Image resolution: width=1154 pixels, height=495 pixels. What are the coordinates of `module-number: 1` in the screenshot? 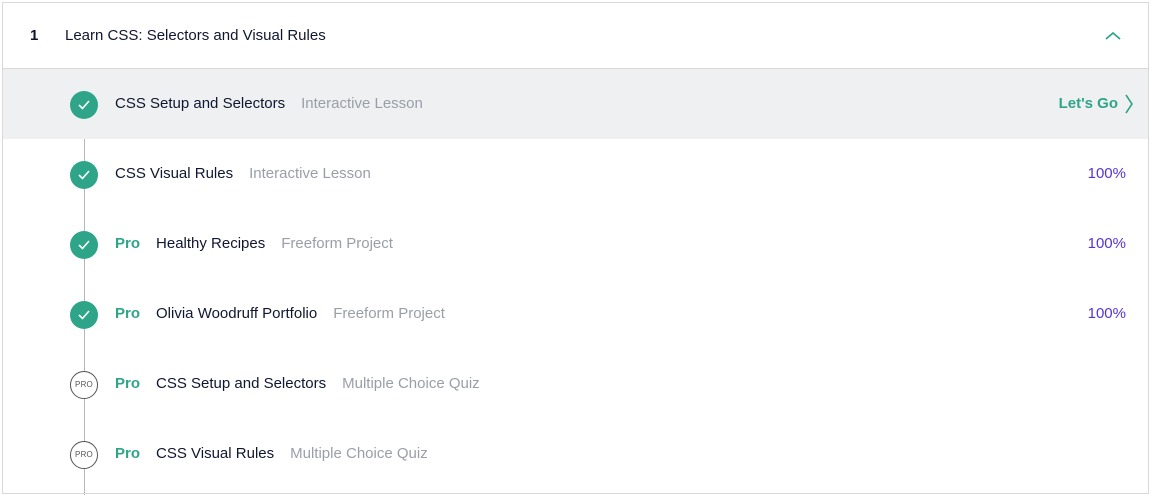 It's located at (34, 35).